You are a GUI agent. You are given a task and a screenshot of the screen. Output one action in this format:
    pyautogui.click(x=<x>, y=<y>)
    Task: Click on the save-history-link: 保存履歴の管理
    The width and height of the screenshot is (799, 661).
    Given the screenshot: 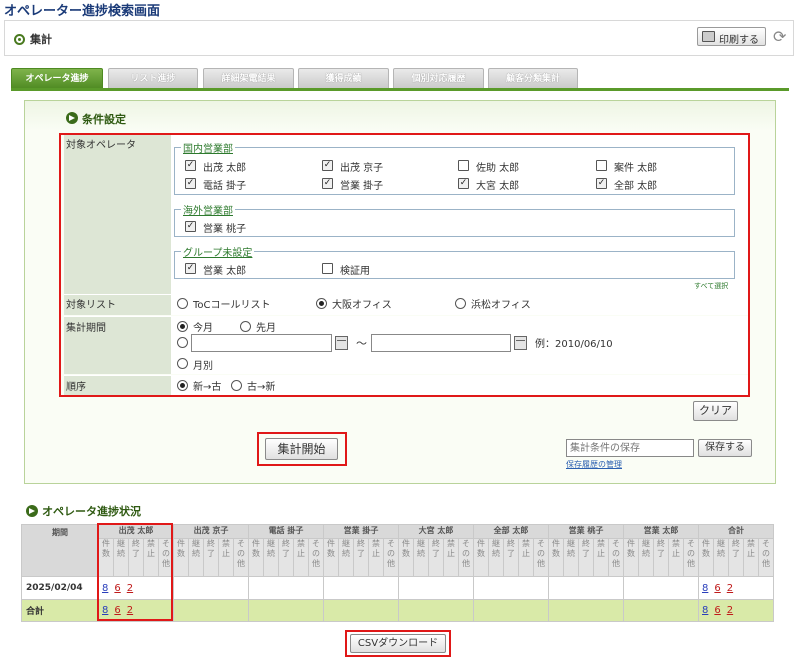 What is the action you would take?
    pyautogui.click(x=594, y=464)
    